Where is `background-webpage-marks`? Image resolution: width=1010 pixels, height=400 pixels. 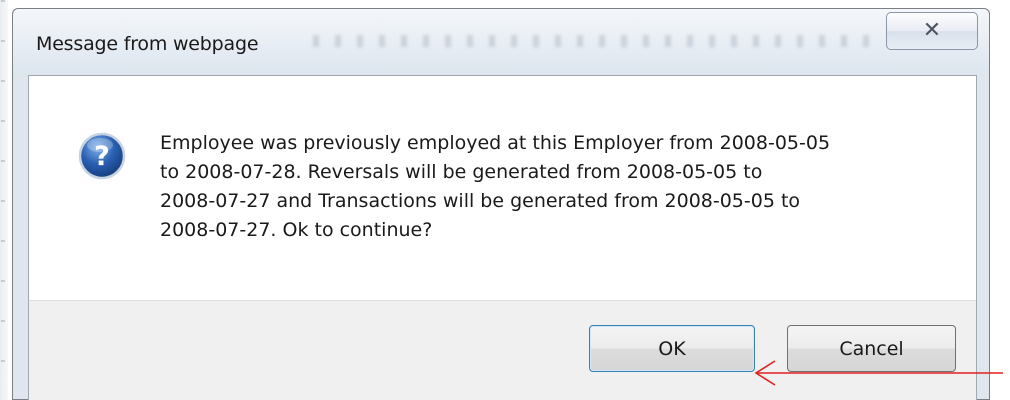 background-webpage-marks is located at coordinates (3, 200).